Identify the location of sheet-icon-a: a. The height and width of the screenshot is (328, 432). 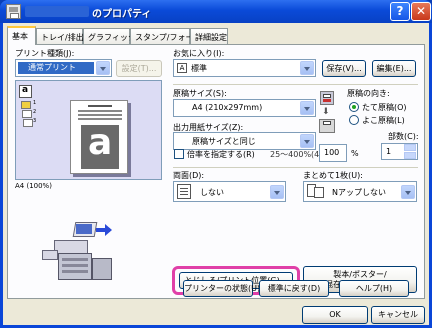
(25, 91).